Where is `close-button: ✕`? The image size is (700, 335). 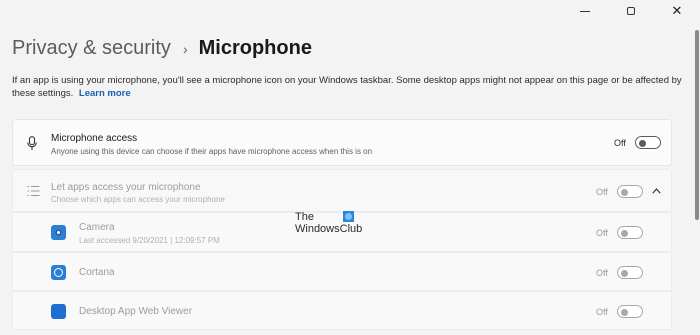 close-button: ✕ is located at coordinates (677, 11).